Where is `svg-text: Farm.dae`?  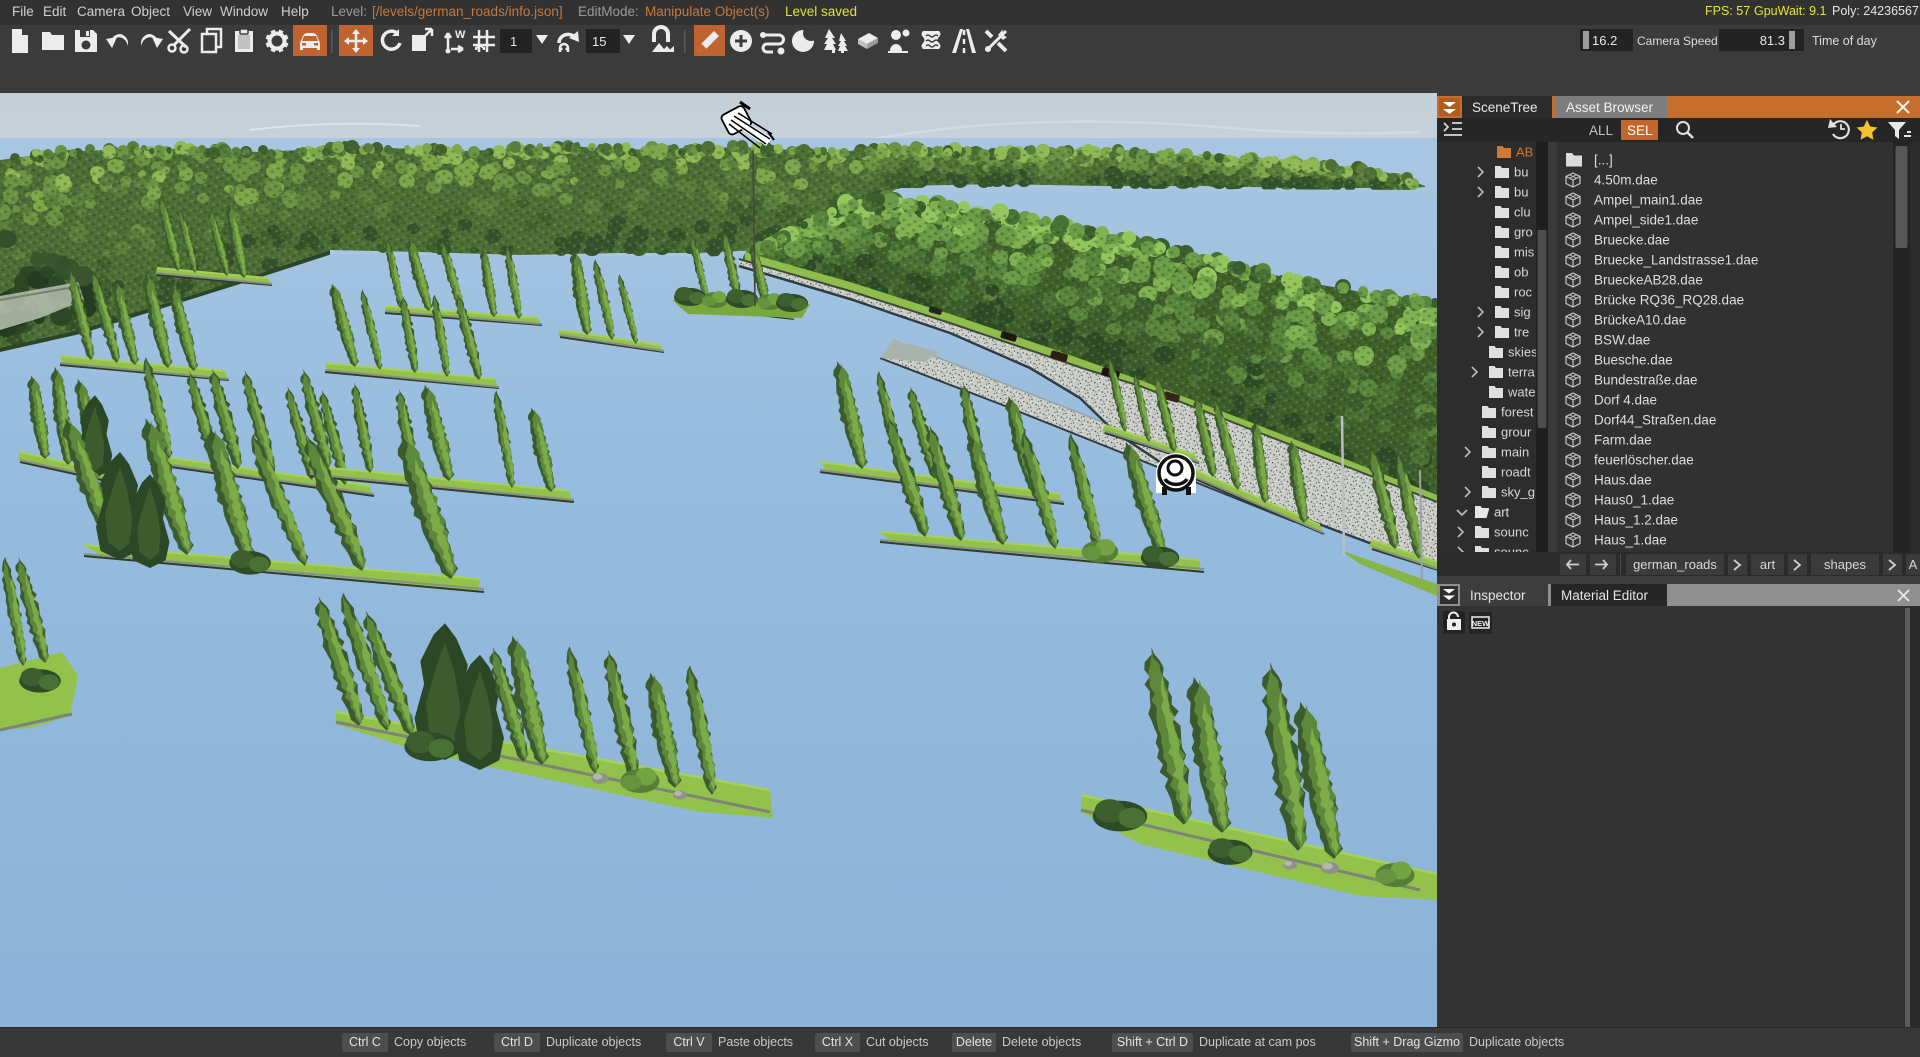
svg-text: Farm.dae is located at coordinates (1623, 440).